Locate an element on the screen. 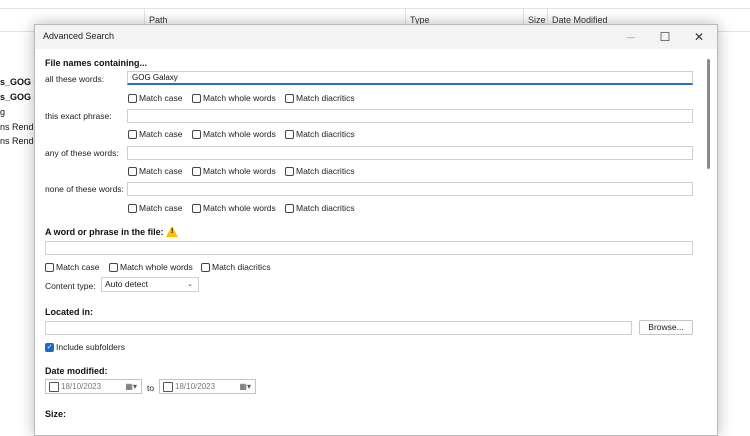 The height and width of the screenshot is (436, 750). none-words-match-diacritics: Match diacritics is located at coordinates (320, 208).